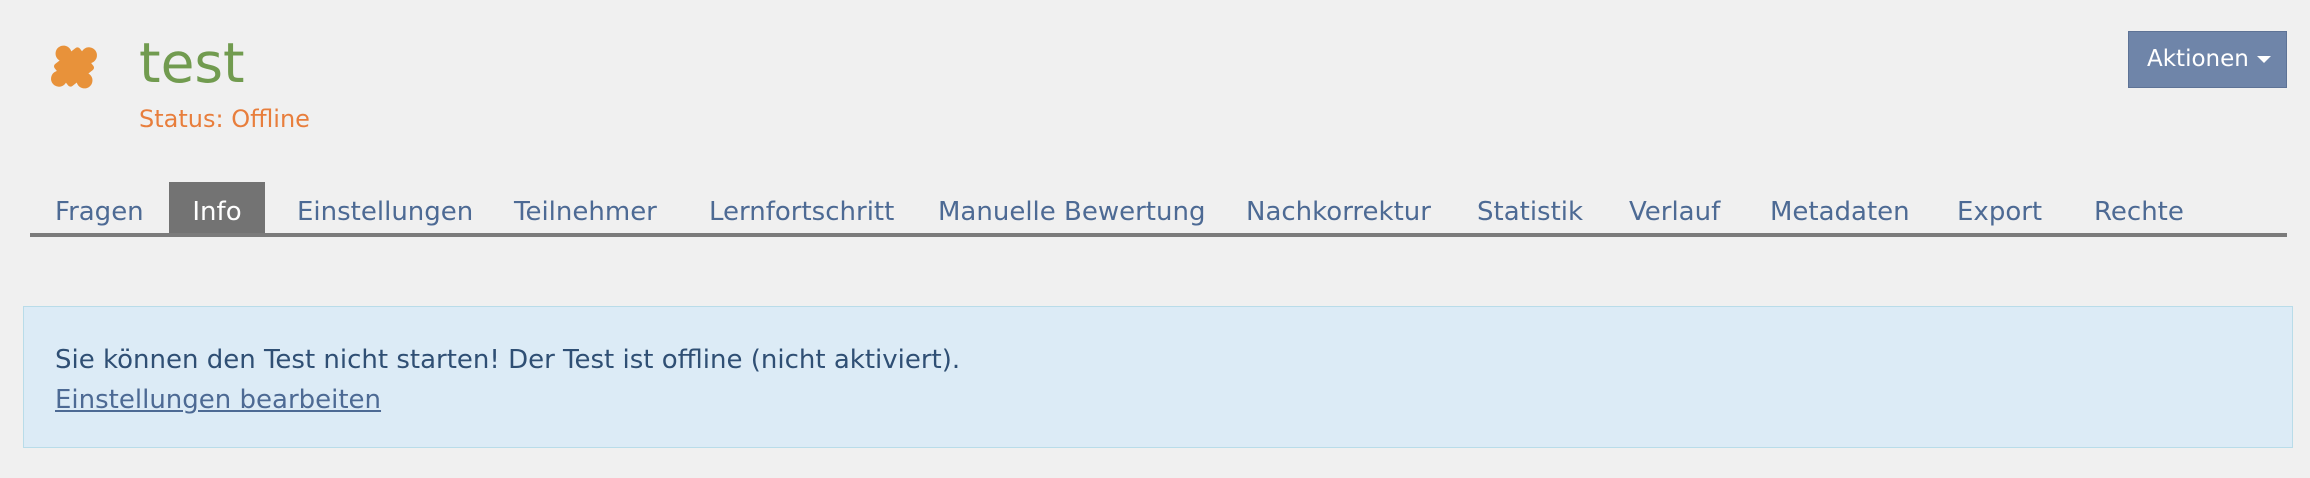 The height and width of the screenshot is (478, 2310). Describe the element at coordinates (218, 400) in the screenshot. I see `edit-settings-link: Einstellungen bearbeiten` at that location.